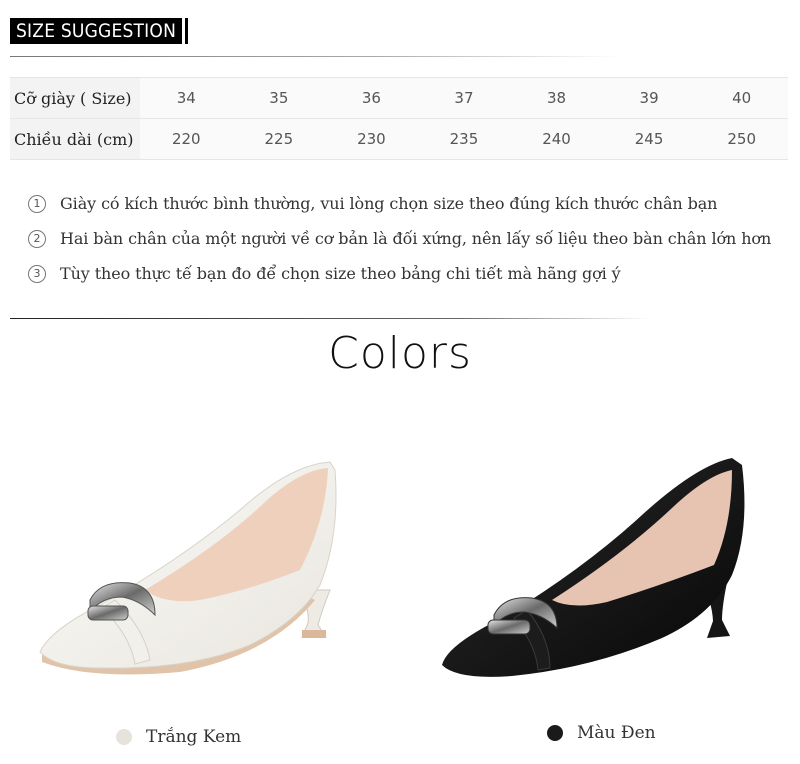 The image size is (800, 764). I want to click on circled-number-icon: 2, so click(37, 238).